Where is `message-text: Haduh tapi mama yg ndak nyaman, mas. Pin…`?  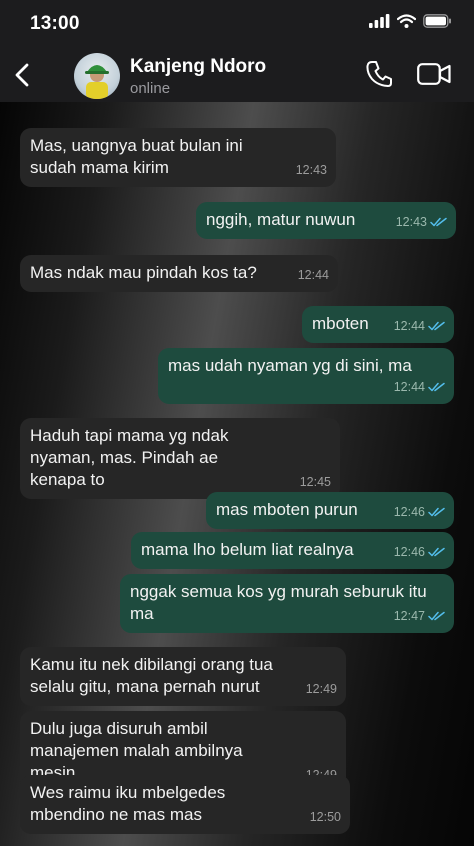 message-text: Haduh tapi mama yg ndak nyaman, mas. Pin… is located at coordinates (129, 457).